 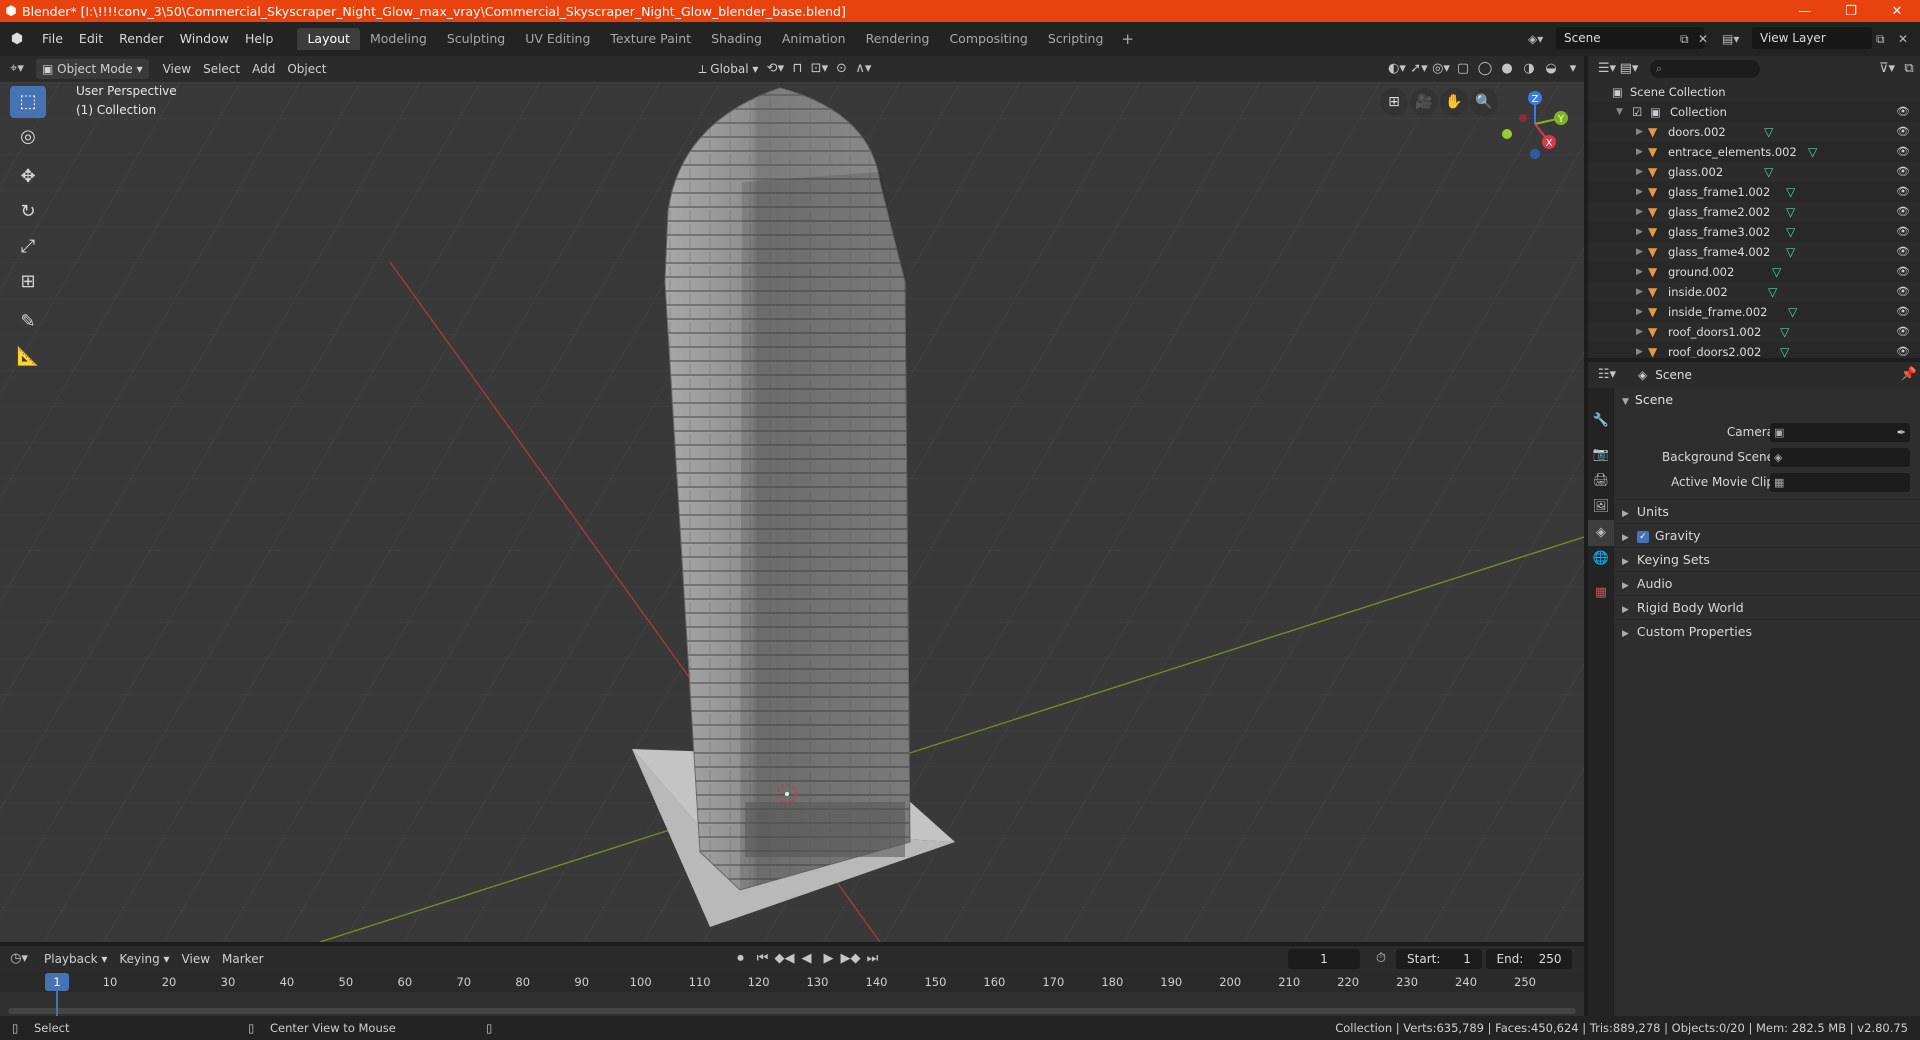 What do you see at coordinates (1573, 69) in the screenshot?
I see `shading-options-icon: ▾` at bounding box center [1573, 69].